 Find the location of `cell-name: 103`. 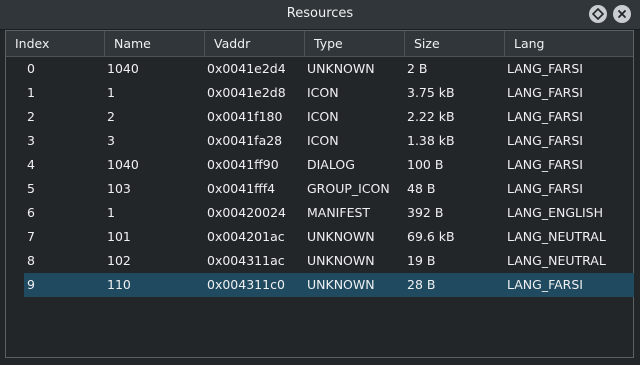

cell-name: 103 is located at coordinates (119, 188).